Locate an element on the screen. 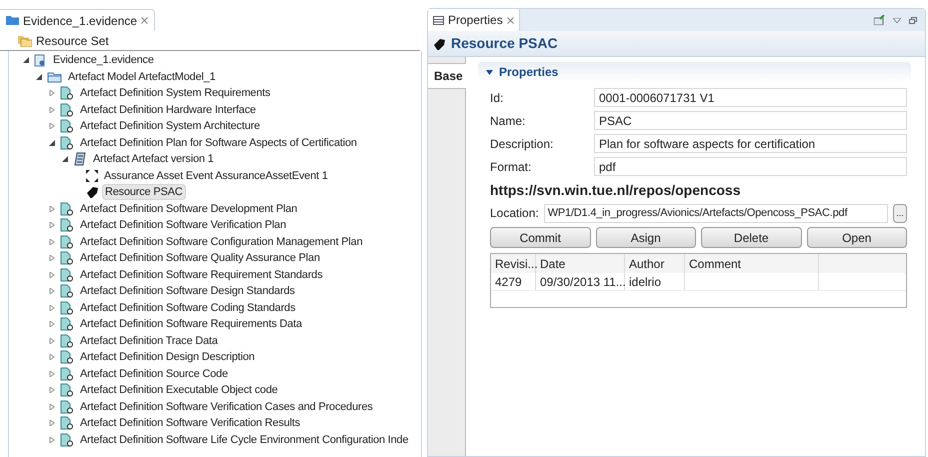 The width and height of the screenshot is (928, 457). field-label: Id: is located at coordinates (497, 98).